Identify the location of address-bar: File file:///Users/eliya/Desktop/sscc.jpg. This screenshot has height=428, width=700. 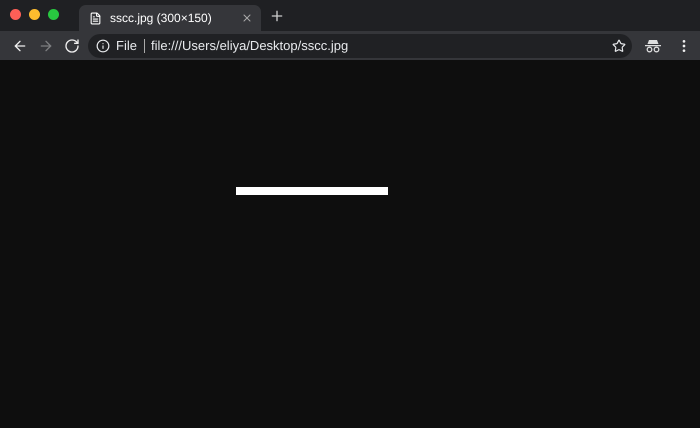
(360, 46).